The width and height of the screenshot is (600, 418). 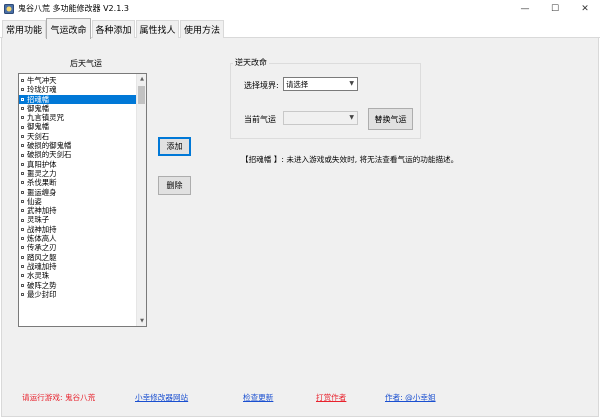 What do you see at coordinates (77, 80) in the screenshot?
I see `list-item: 牛气冲天` at bounding box center [77, 80].